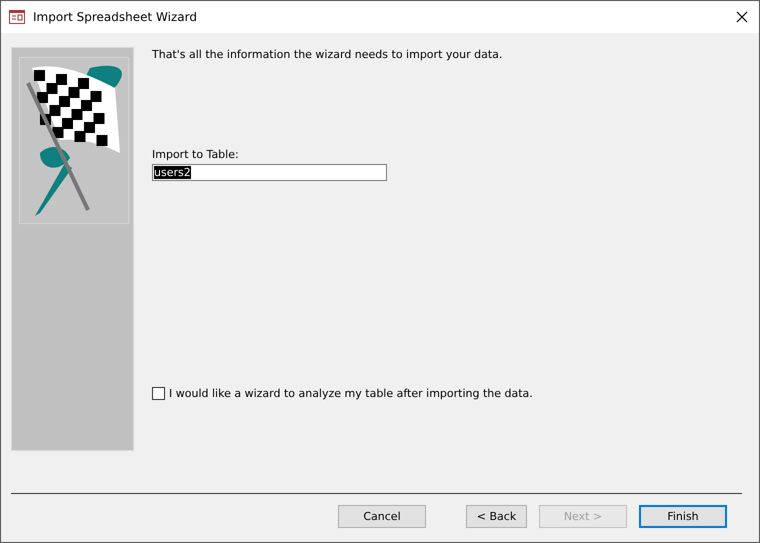 The width and height of the screenshot is (760, 543). Describe the element at coordinates (158, 393) in the screenshot. I see `checkbox` at that location.